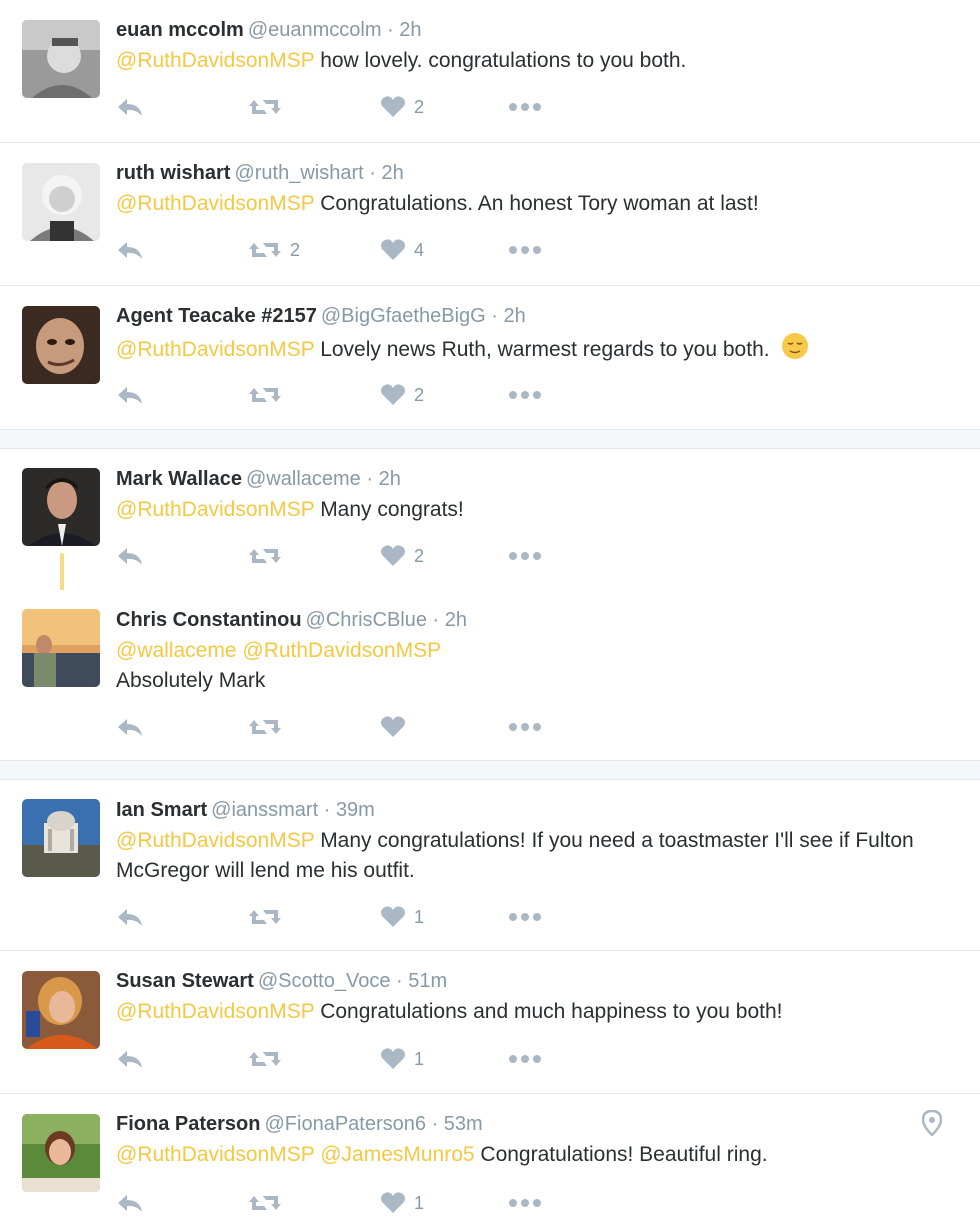  I want to click on more-dots-icon, so click(525, 556).